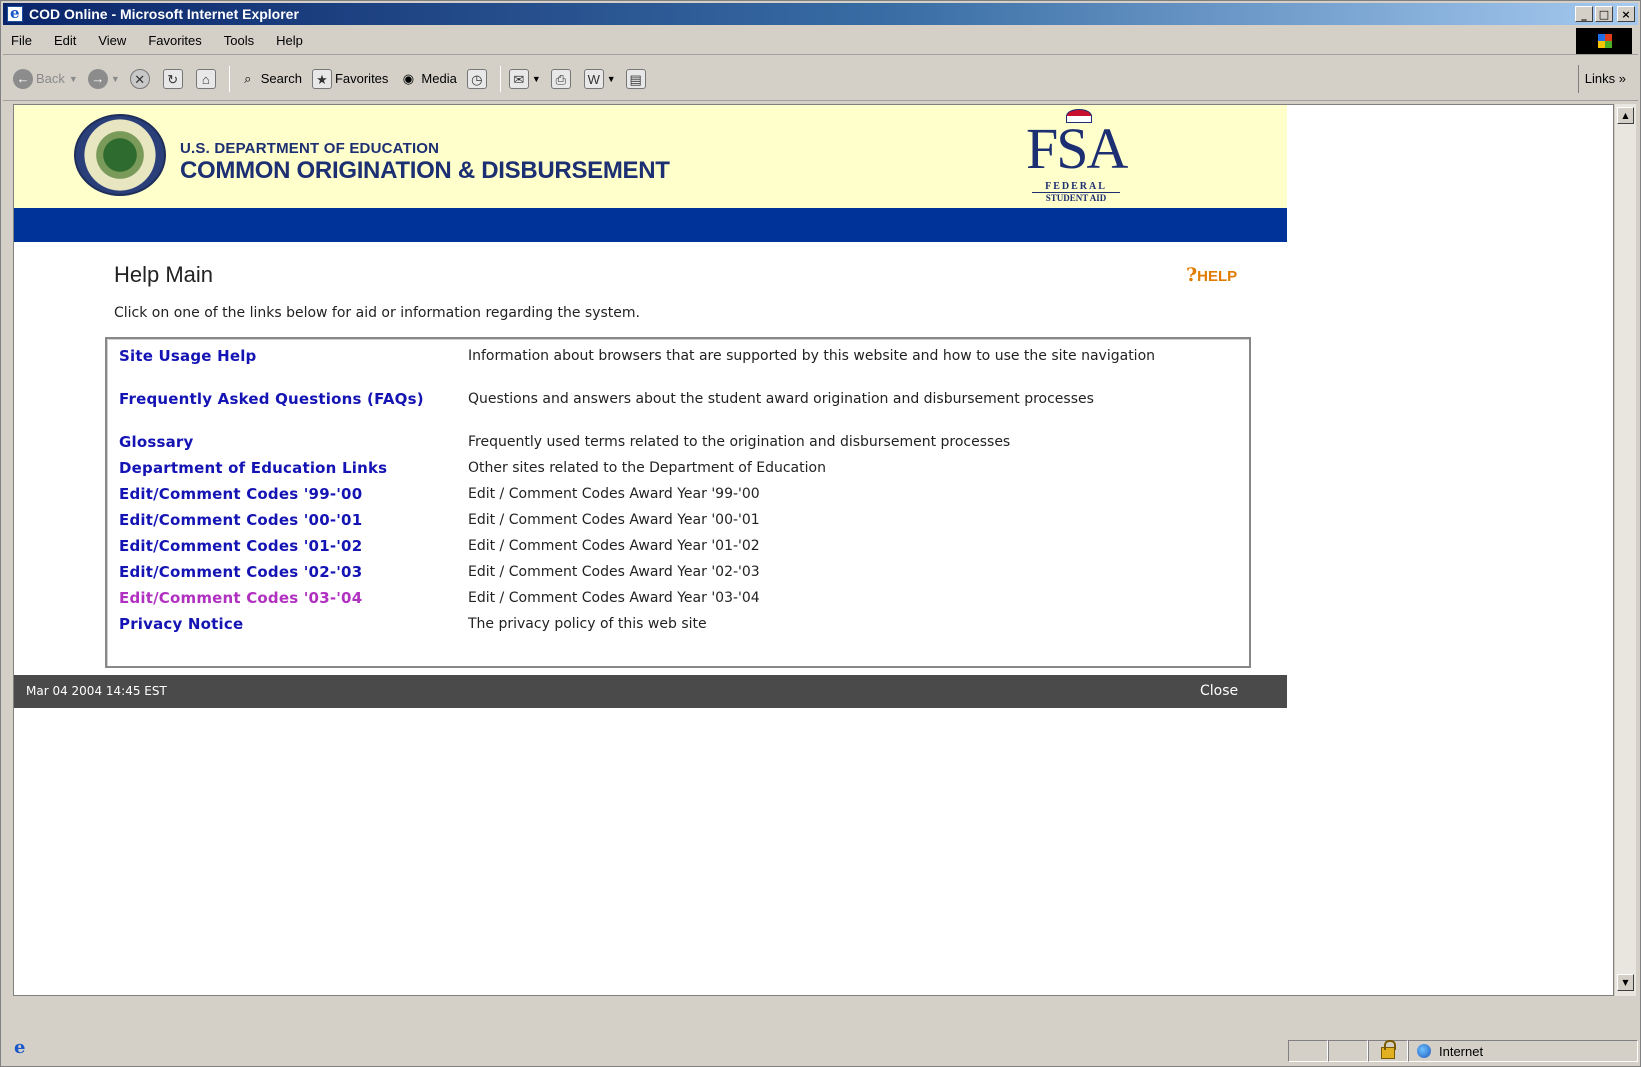 This screenshot has width=1641, height=1067. Describe the element at coordinates (1626, 14) in the screenshot. I see `close-window-button: ×` at that location.